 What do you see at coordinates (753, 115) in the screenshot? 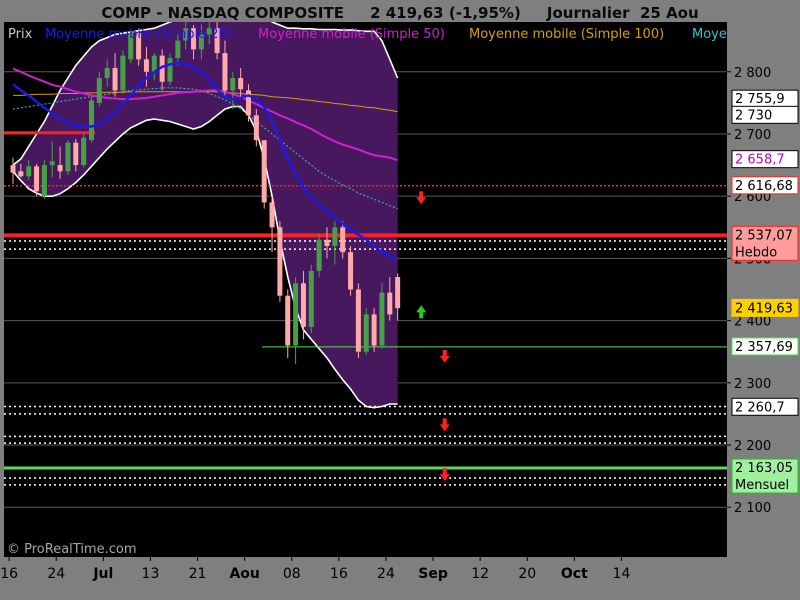
I see `price-tag-label: 2 730` at bounding box center [753, 115].